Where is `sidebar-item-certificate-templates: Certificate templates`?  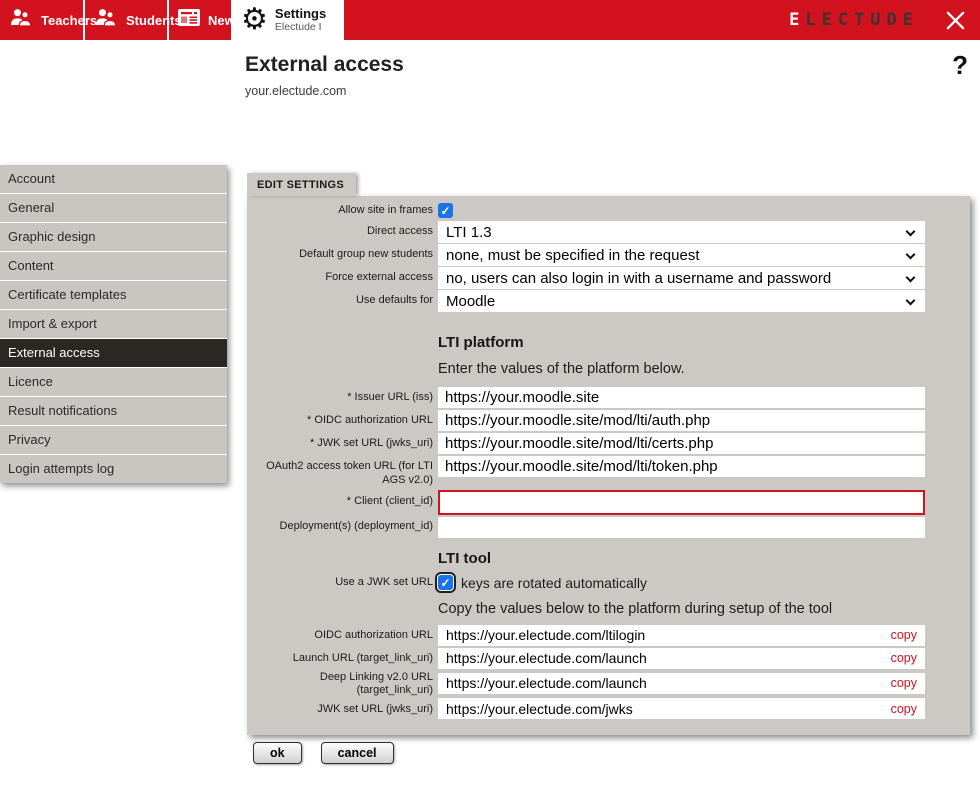 sidebar-item-certificate-templates: Certificate templates is located at coordinates (113, 295).